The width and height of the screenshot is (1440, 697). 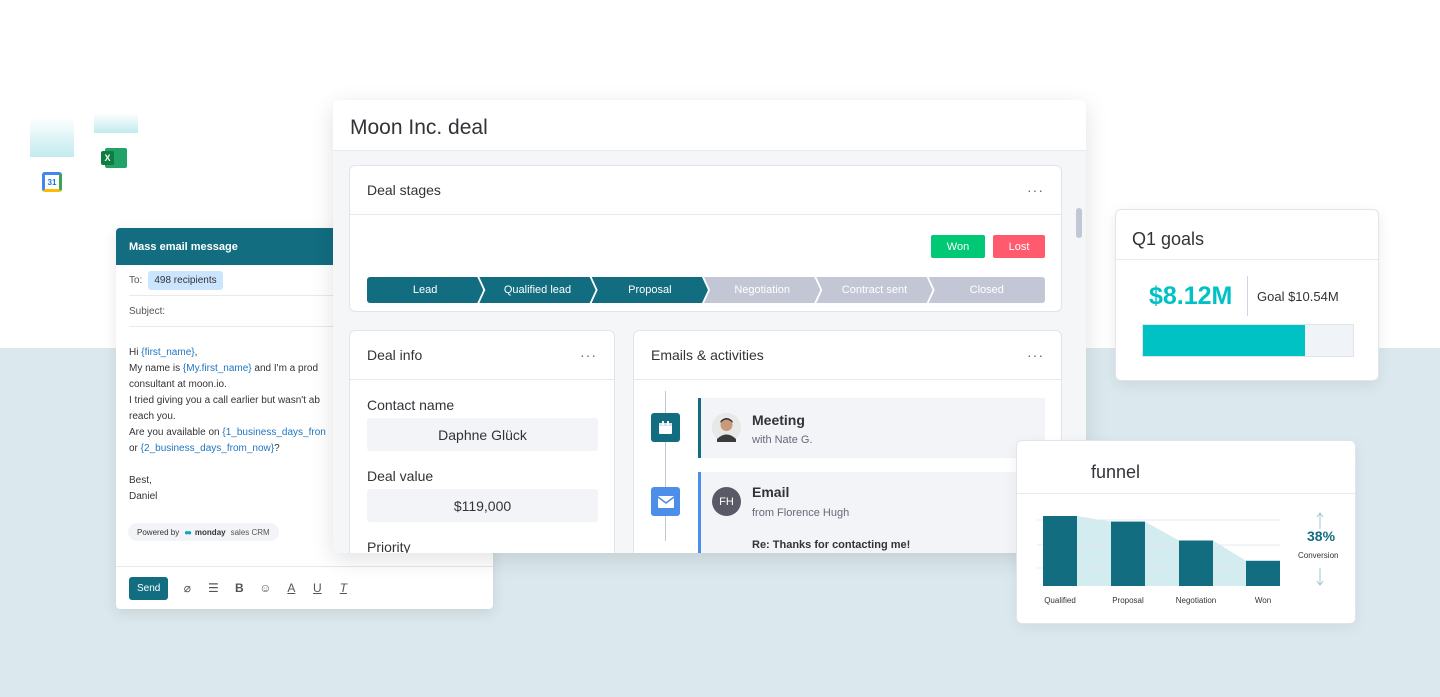 What do you see at coordinates (482, 505) in the screenshot?
I see `deal-value-field: $119,000` at bounding box center [482, 505].